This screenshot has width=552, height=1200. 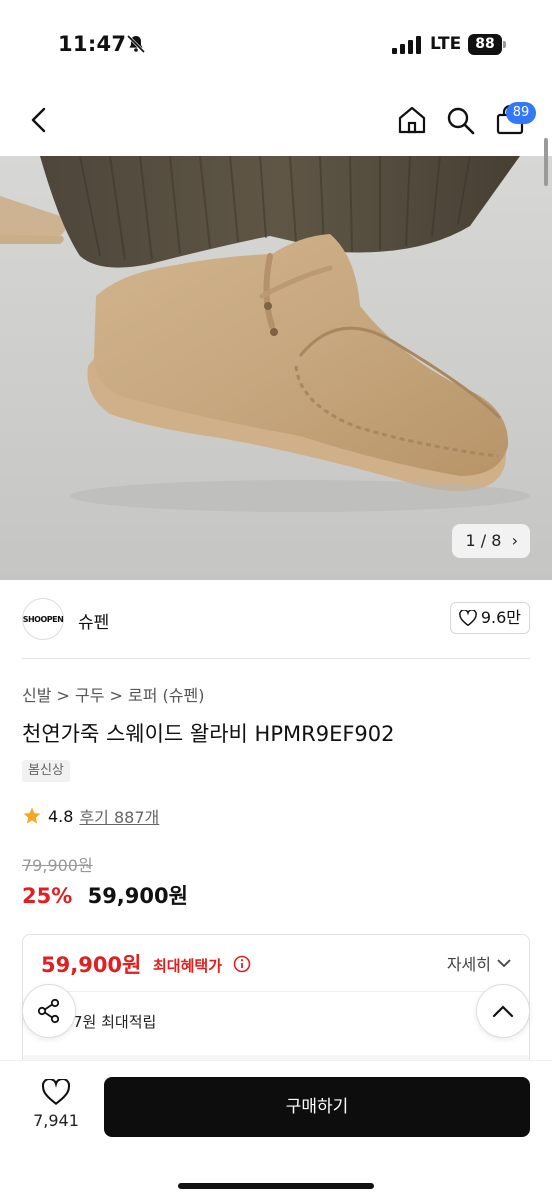 I want to click on network-type: LTE, so click(x=446, y=44).